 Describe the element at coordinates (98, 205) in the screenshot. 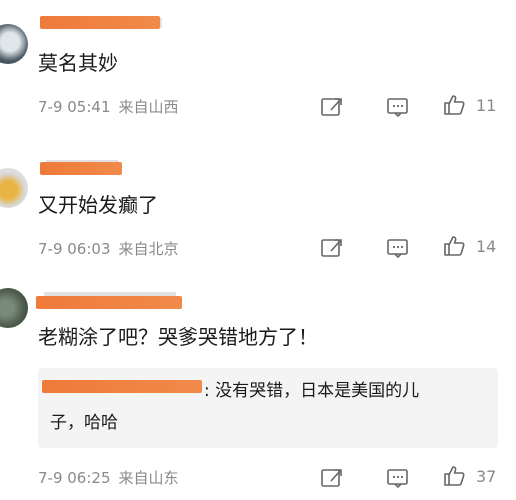

I see `comment-text: 又开始发癫了` at that location.